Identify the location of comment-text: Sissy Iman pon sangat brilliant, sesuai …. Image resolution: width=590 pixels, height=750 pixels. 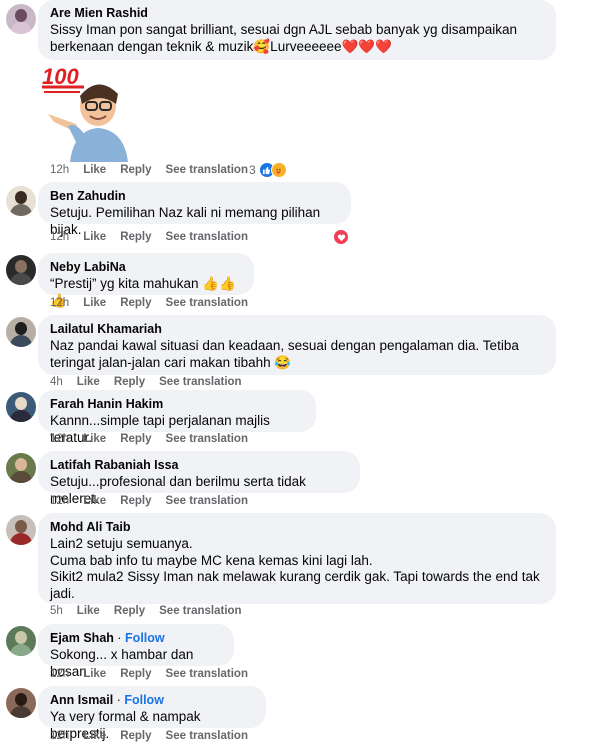
(284, 38).